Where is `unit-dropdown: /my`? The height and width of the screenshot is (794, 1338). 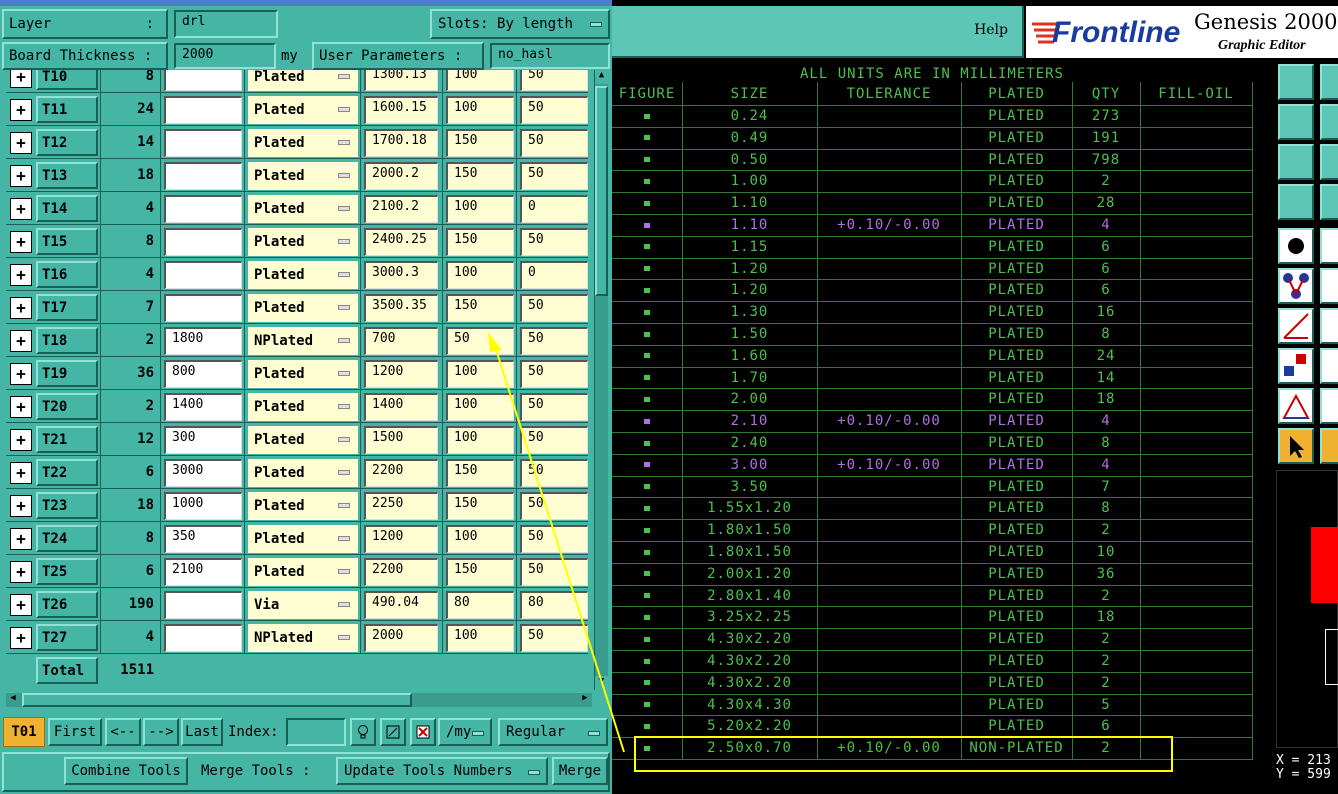
unit-dropdown: /my is located at coordinates (465, 732).